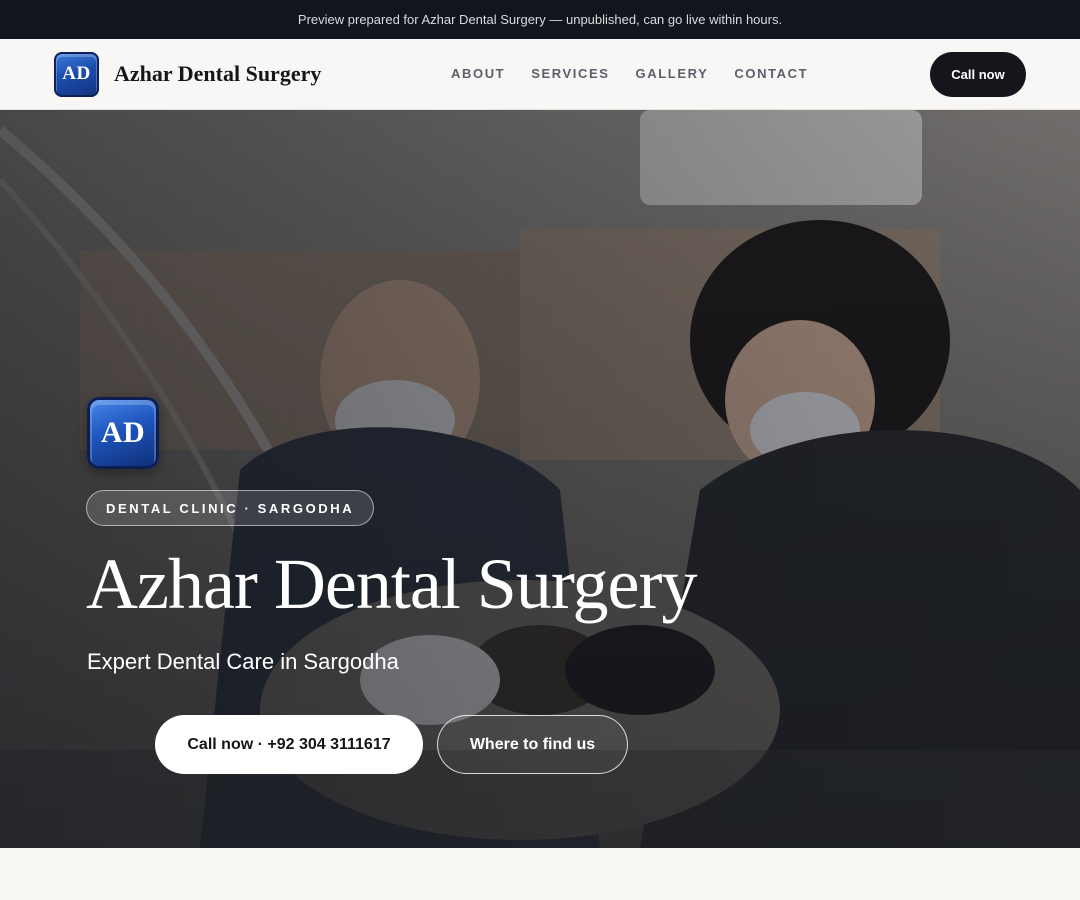  Describe the element at coordinates (289, 744) in the screenshot. I see `hero-call-button: Call now · +92 304 3111617` at that location.